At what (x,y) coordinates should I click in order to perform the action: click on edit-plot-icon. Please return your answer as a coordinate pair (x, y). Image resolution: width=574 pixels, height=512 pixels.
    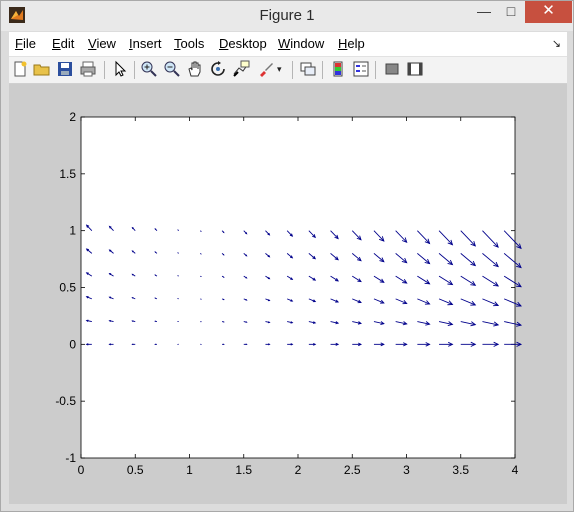
    Looking at the image, I should click on (120, 69).